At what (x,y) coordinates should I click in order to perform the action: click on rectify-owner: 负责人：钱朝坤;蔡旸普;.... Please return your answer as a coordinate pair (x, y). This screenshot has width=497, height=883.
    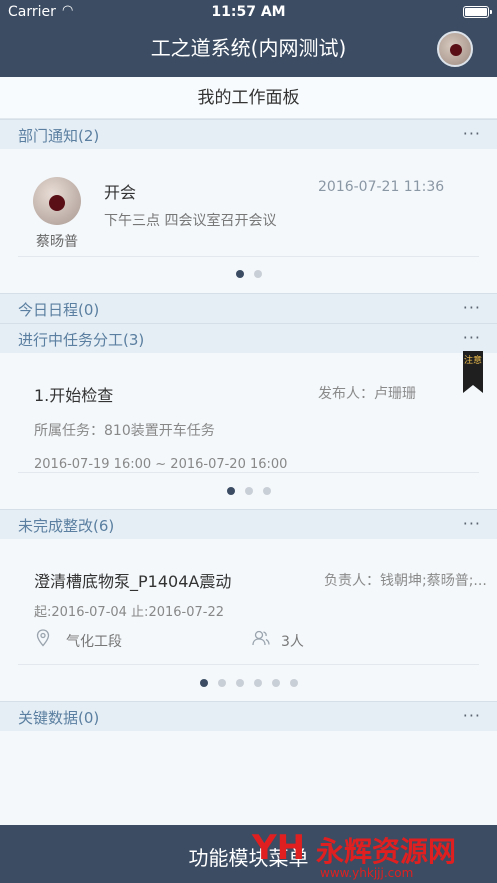
    Looking at the image, I should click on (405, 581).